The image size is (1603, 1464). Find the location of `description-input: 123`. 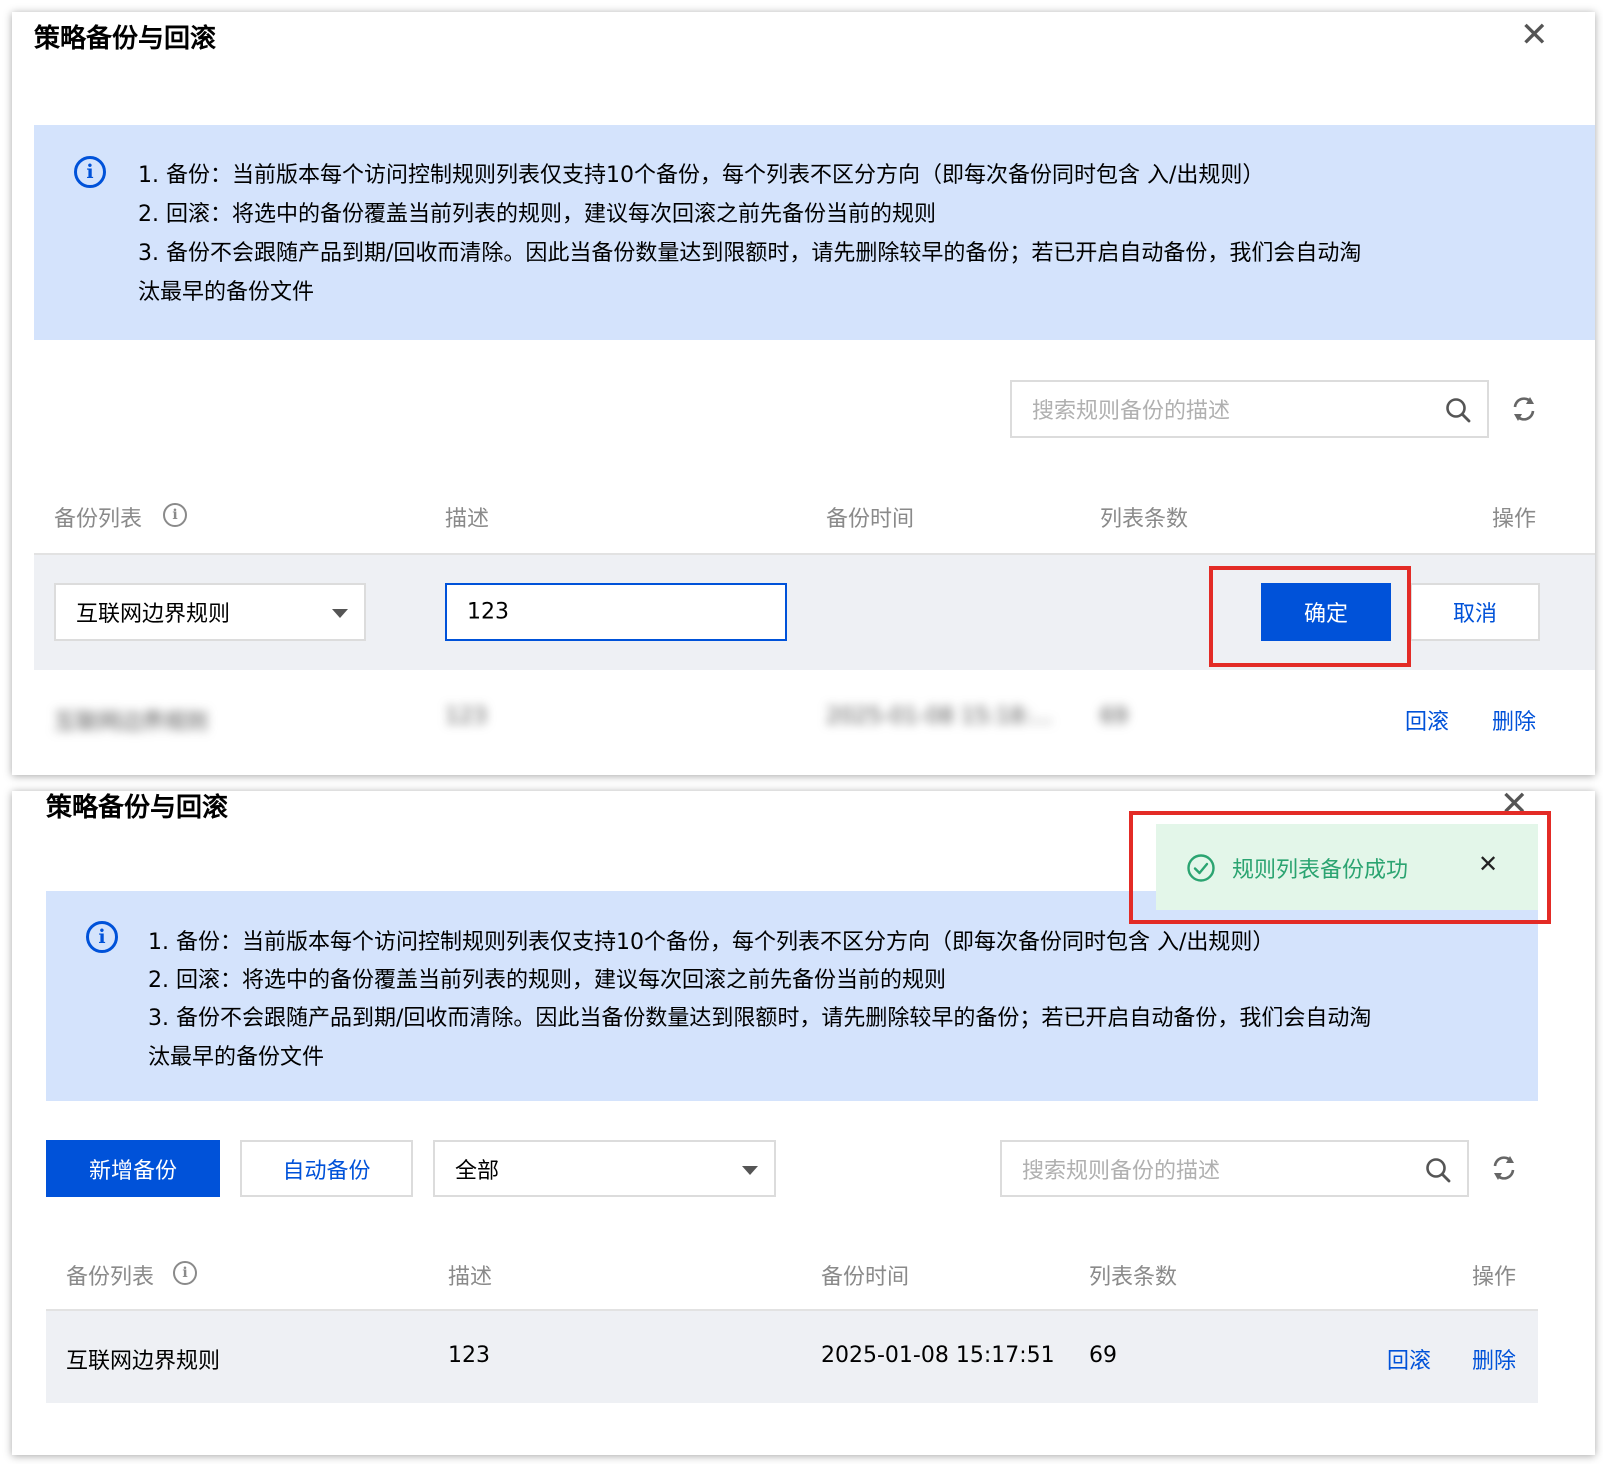

description-input: 123 is located at coordinates (616, 612).